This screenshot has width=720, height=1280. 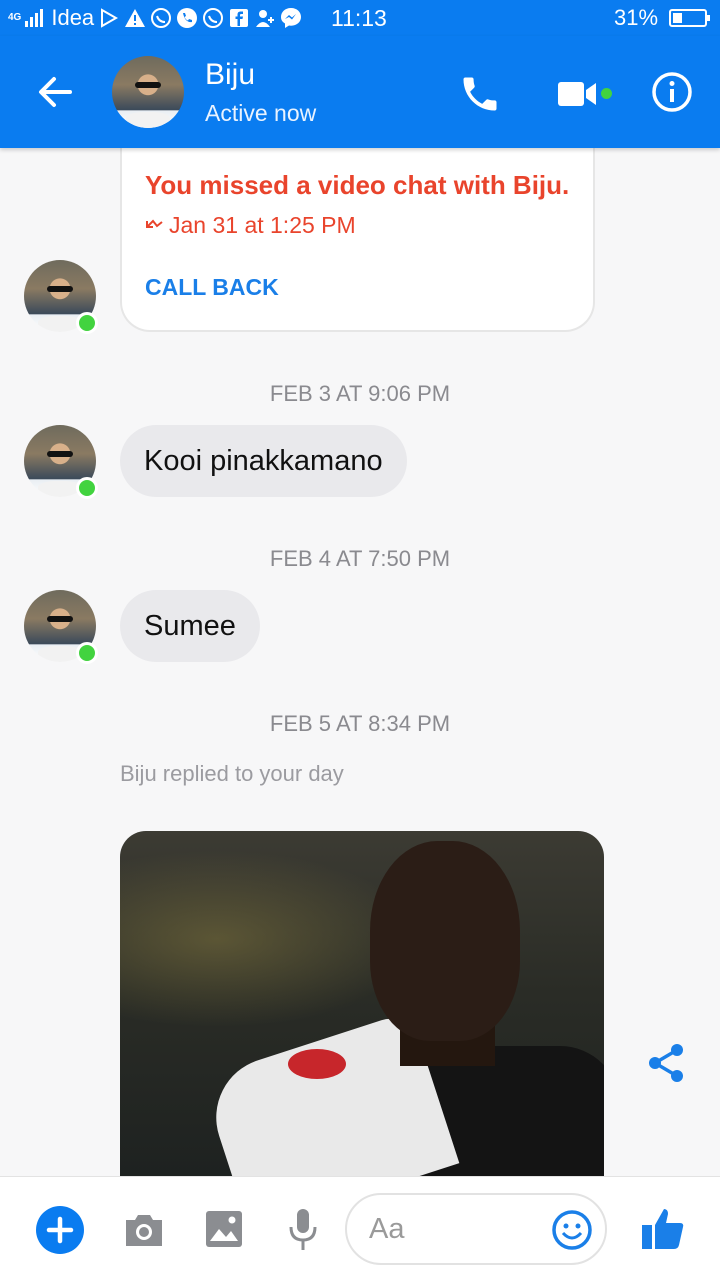 I want to click on missed-call-title: You missed a video chat with Biju., so click(x=357, y=185).